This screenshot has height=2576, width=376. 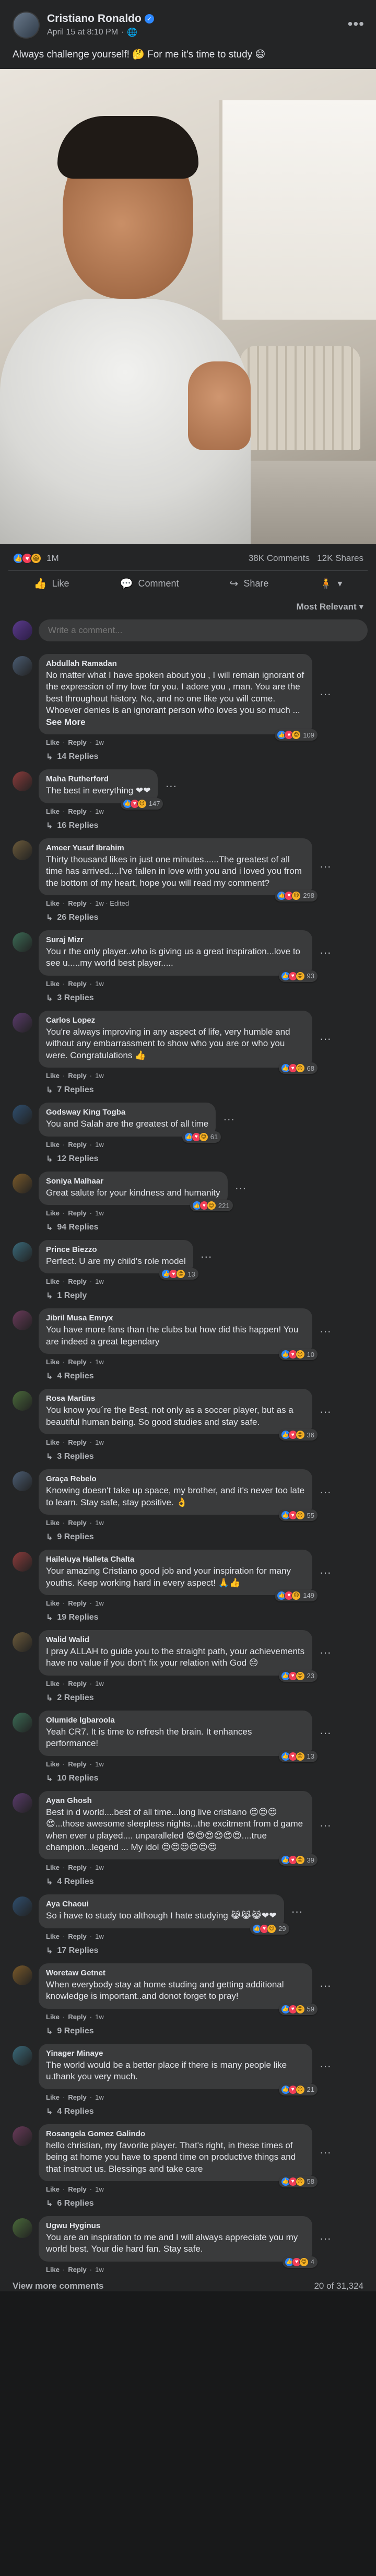 What do you see at coordinates (176, 1398) in the screenshot?
I see `commenter-name: Rosa Martins` at bounding box center [176, 1398].